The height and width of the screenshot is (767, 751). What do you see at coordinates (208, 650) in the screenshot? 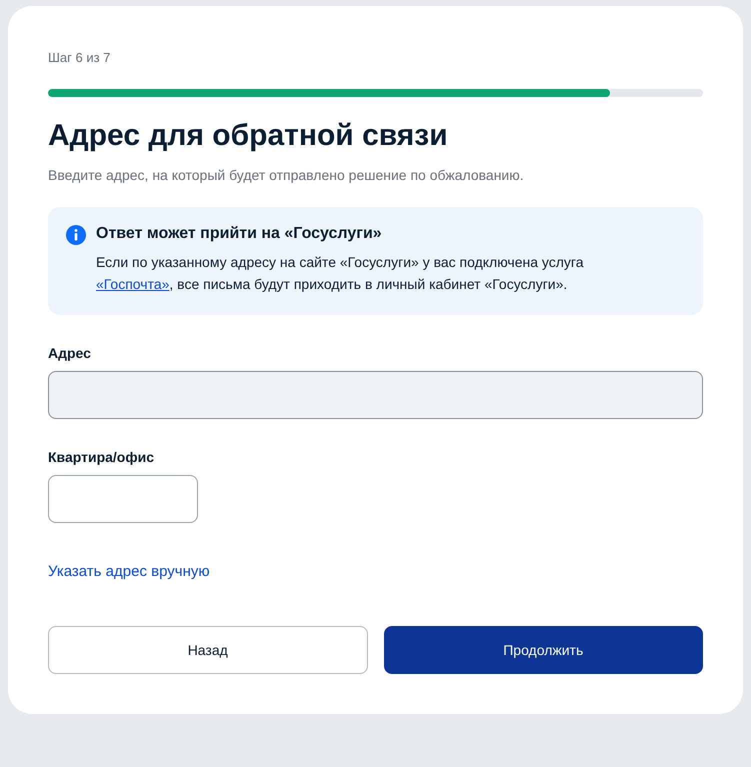
I see `back-button: Назад` at bounding box center [208, 650].